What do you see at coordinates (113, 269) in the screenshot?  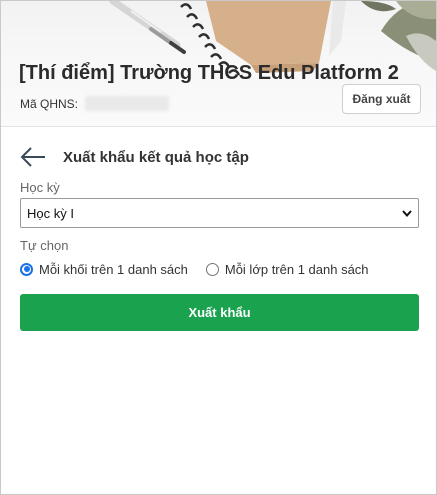 I see `radio-option-label: Mỗi khối trên 1 danh sách` at bounding box center [113, 269].